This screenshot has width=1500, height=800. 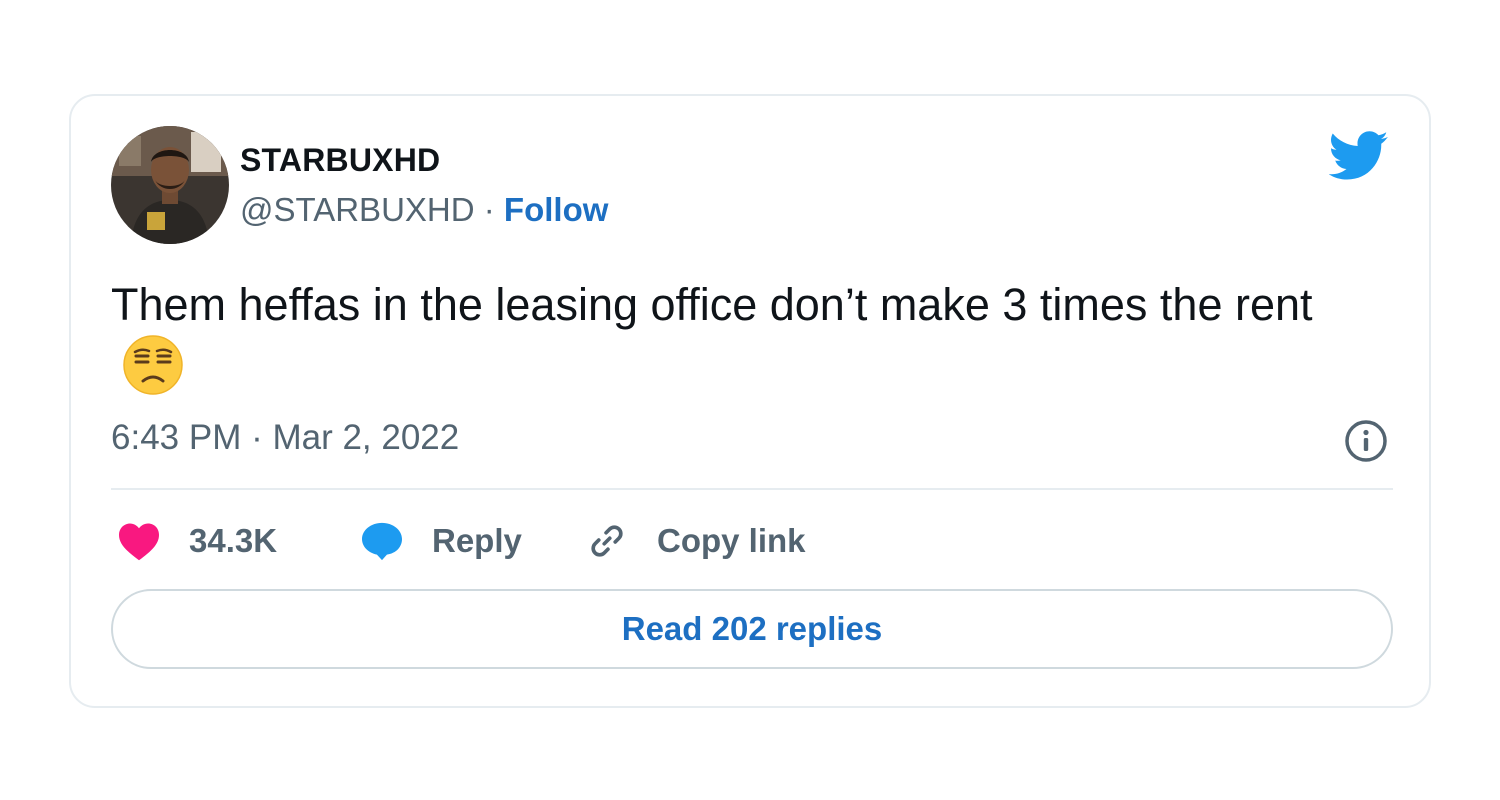 I want to click on follow-button: Follow, so click(x=556, y=209).